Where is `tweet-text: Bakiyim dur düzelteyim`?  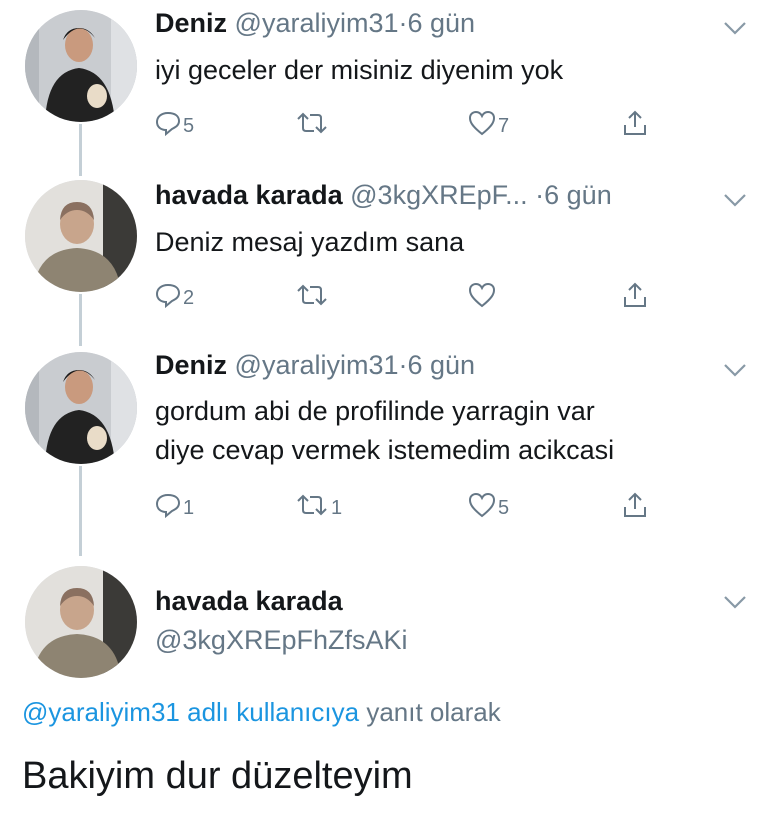
tweet-text: Bakiyim dur düzelteyim is located at coordinates (217, 776).